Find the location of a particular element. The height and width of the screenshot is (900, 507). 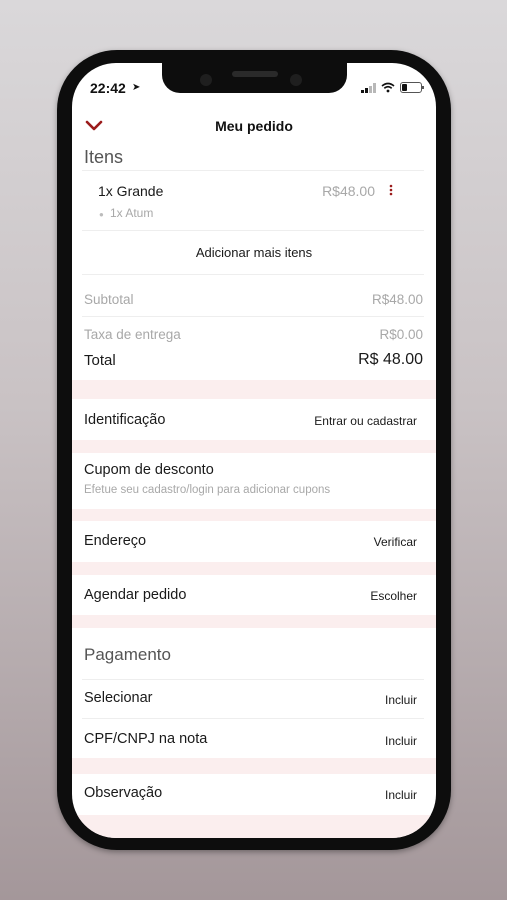

status-time: 22:42 is located at coordinates (108, 88).